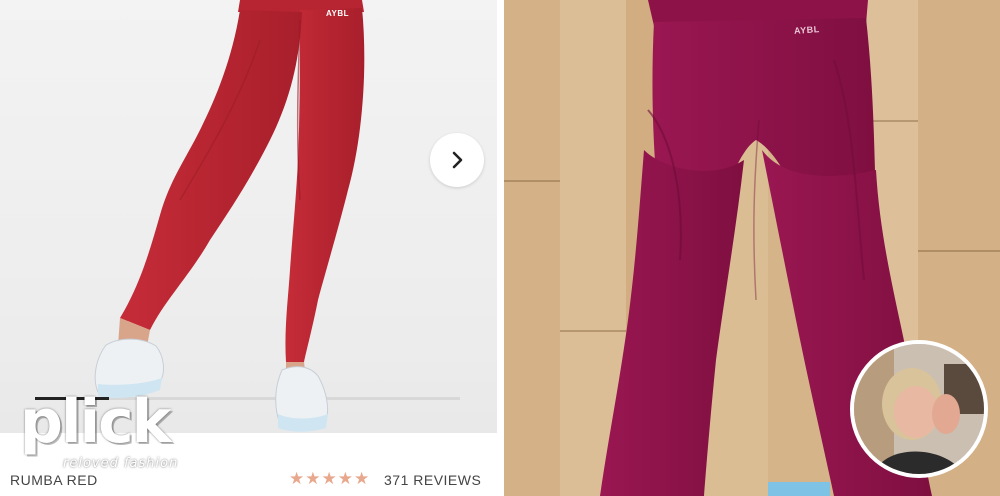  What do you see at coordinates (121, 463) in the screenshot?
I see `plick-tagline: reloved fashion` at bounding box center [121, 463].